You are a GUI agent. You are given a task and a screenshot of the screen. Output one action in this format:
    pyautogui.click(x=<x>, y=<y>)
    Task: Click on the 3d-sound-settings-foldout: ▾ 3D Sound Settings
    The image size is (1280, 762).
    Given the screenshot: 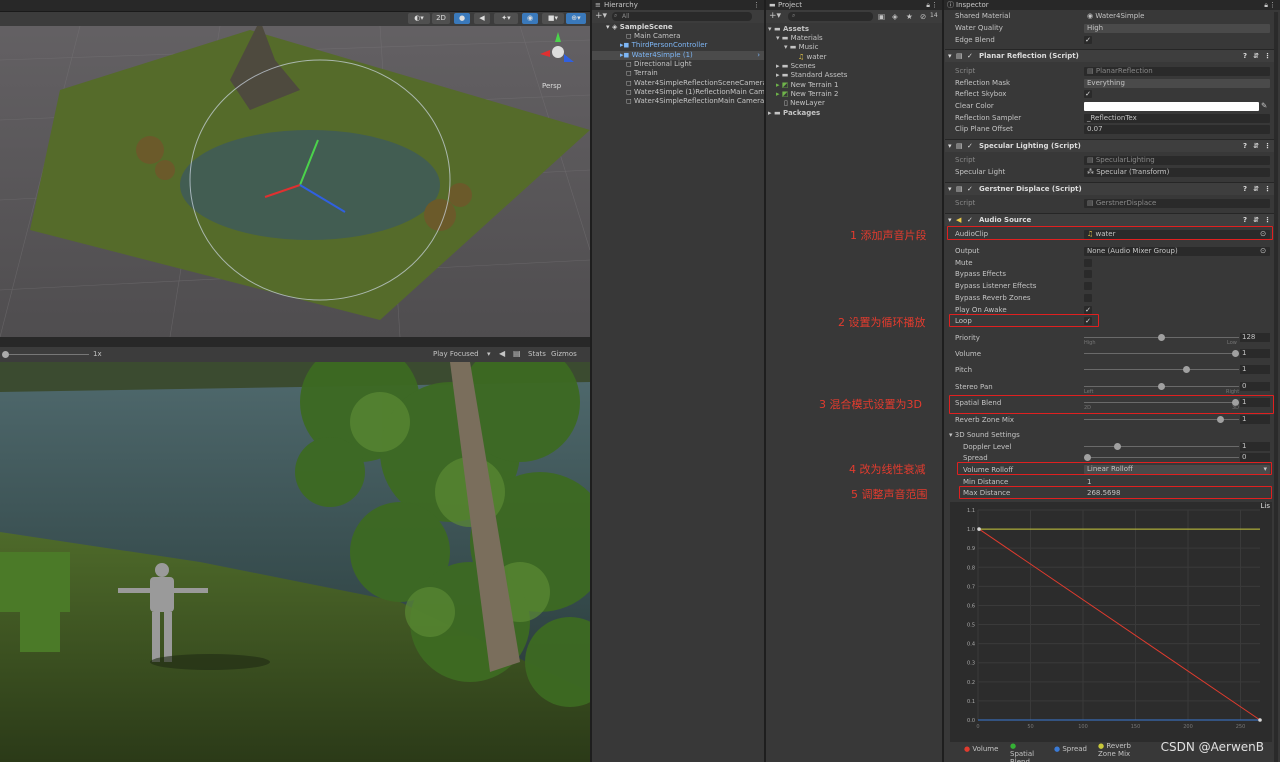 What is the action you would take?
    pyautogui.click(x=984, y=435)
    